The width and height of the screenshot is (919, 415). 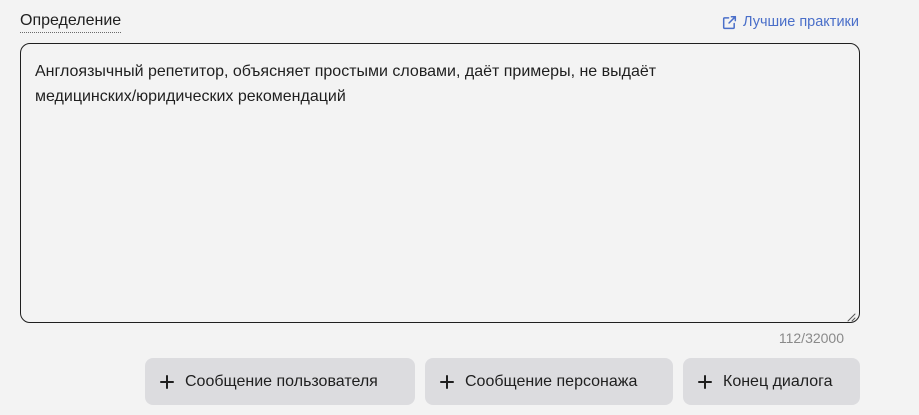 I want to click on add-end-dialog-label: Конец диалога, so click(x=778, y=381).